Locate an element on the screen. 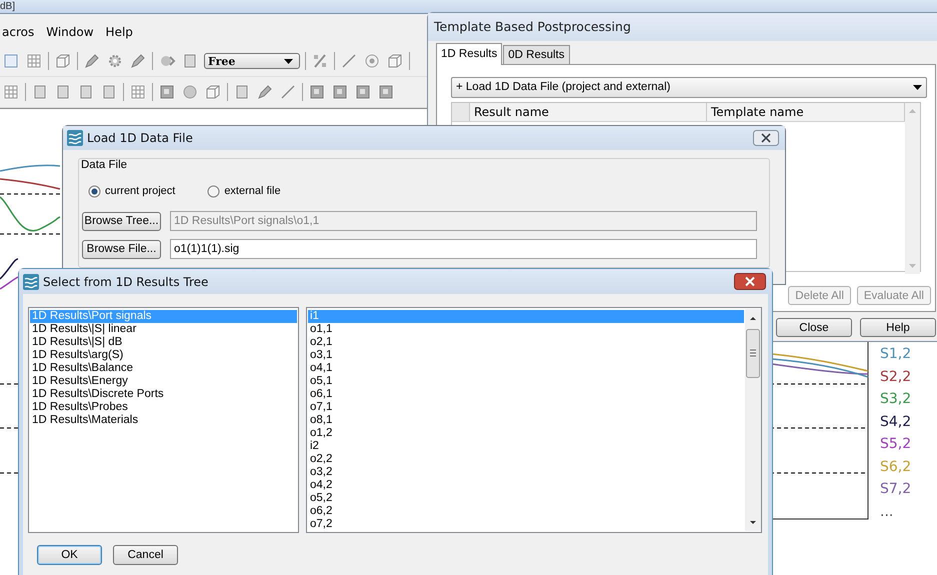 The height and width of the screenshot is (575, 937). list-item: o7,1 is located at coordinates (526, 407).